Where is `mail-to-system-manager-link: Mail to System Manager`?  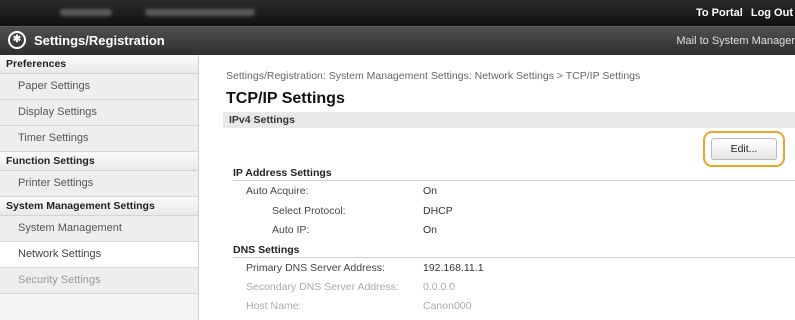 mail-to-system-manager-link: Mail to System Manager is located at coordinates (735, 41).